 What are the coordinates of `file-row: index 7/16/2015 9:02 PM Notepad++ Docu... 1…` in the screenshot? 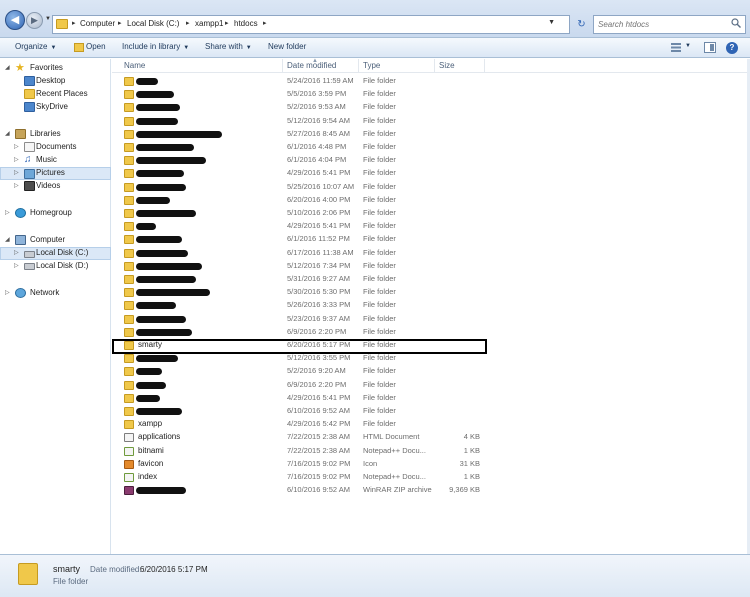 It's located at (431, 477).